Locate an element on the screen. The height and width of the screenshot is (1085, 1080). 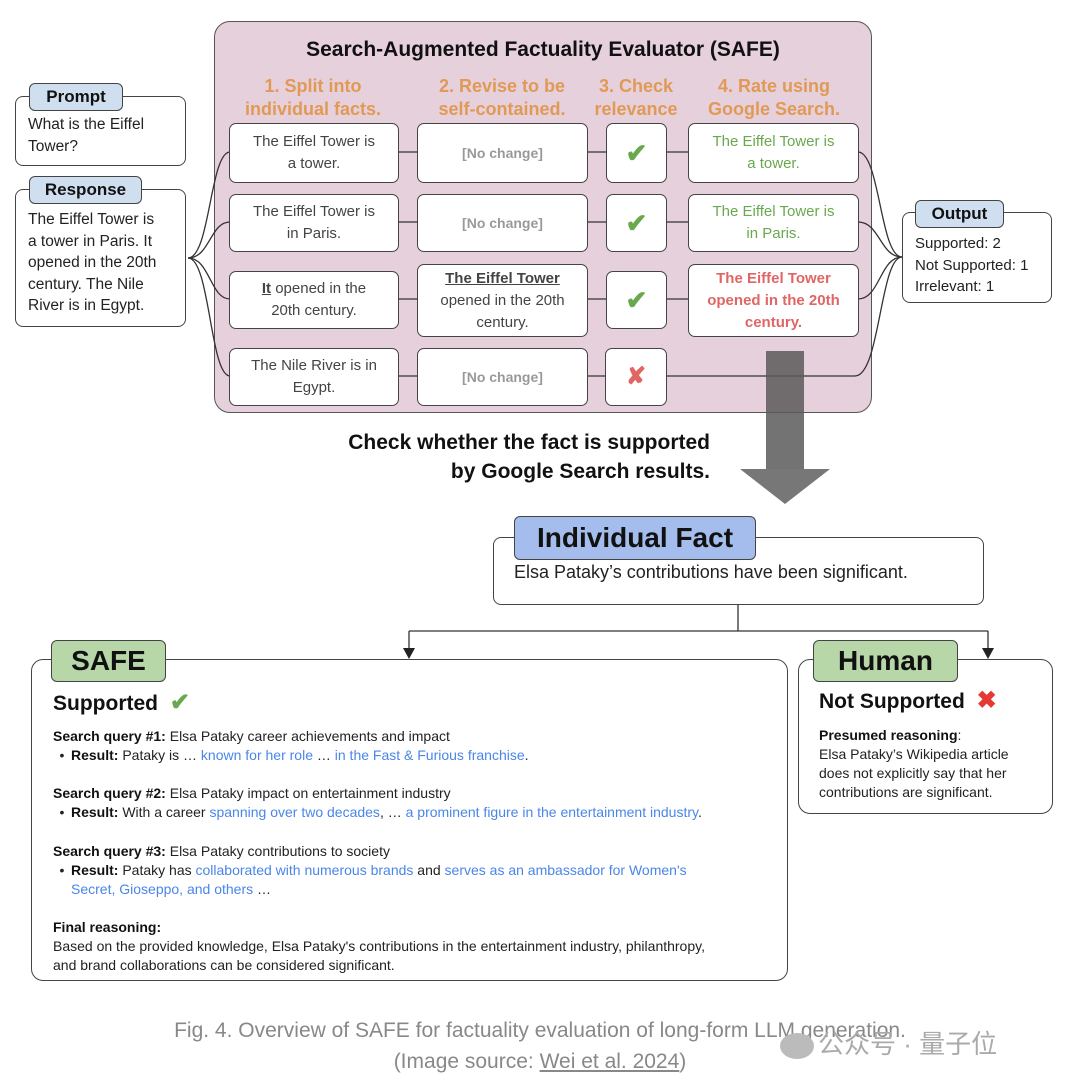
result-text: With a career is located at coordinates (164, 812).